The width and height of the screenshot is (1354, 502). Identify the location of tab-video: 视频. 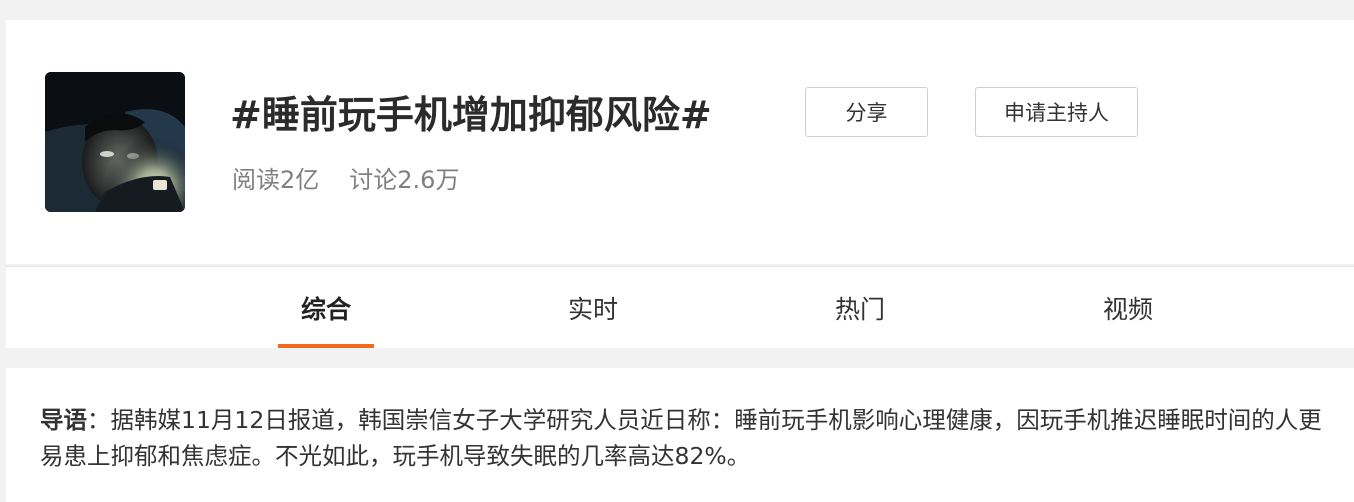
(1128, 307).